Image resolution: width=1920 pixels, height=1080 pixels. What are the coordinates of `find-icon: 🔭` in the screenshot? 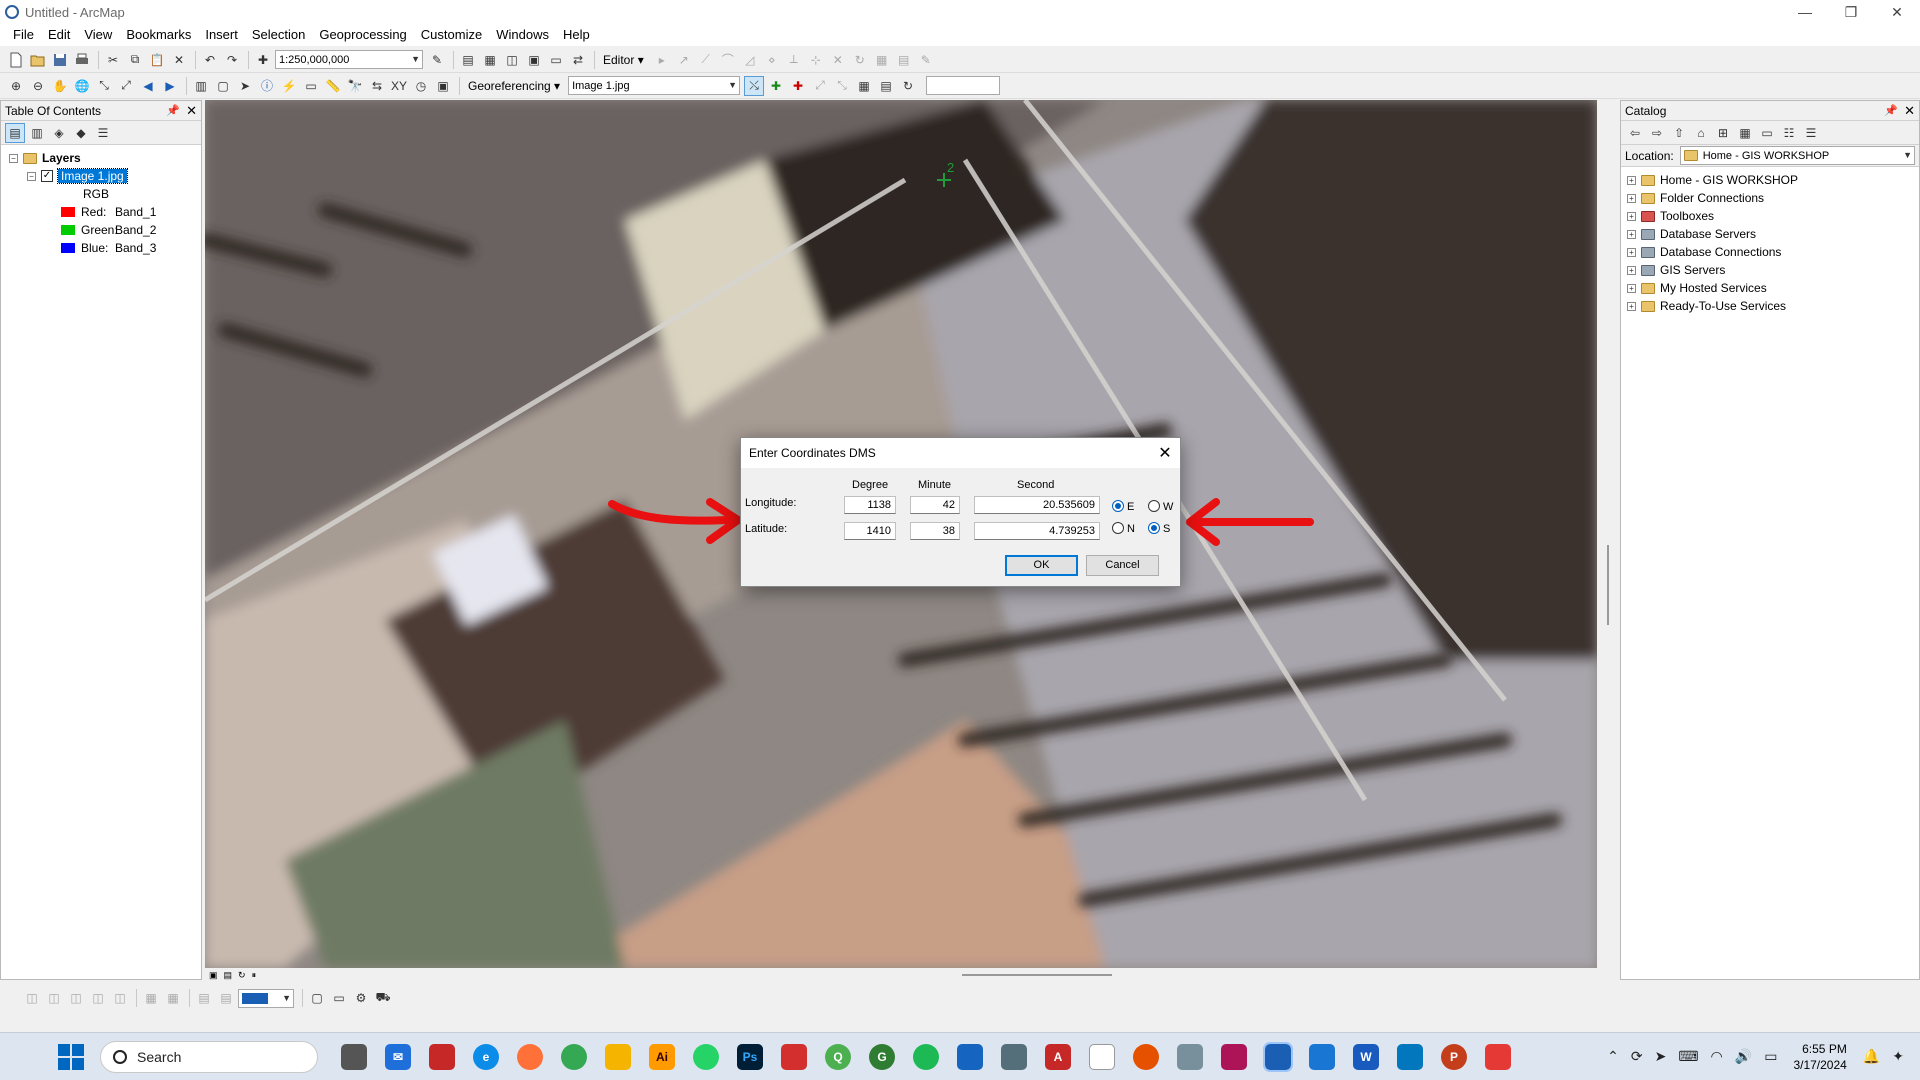 It's located at (355, 86).